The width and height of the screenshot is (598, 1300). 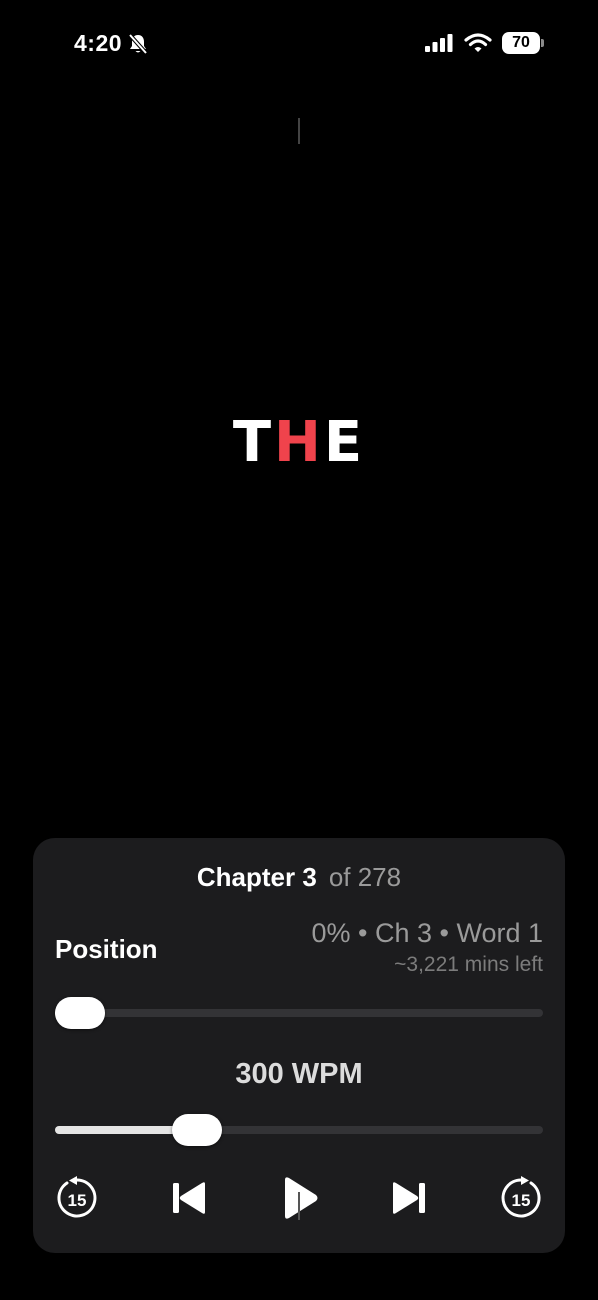 I want to click on position-slider, so click(x=299, y=1013).